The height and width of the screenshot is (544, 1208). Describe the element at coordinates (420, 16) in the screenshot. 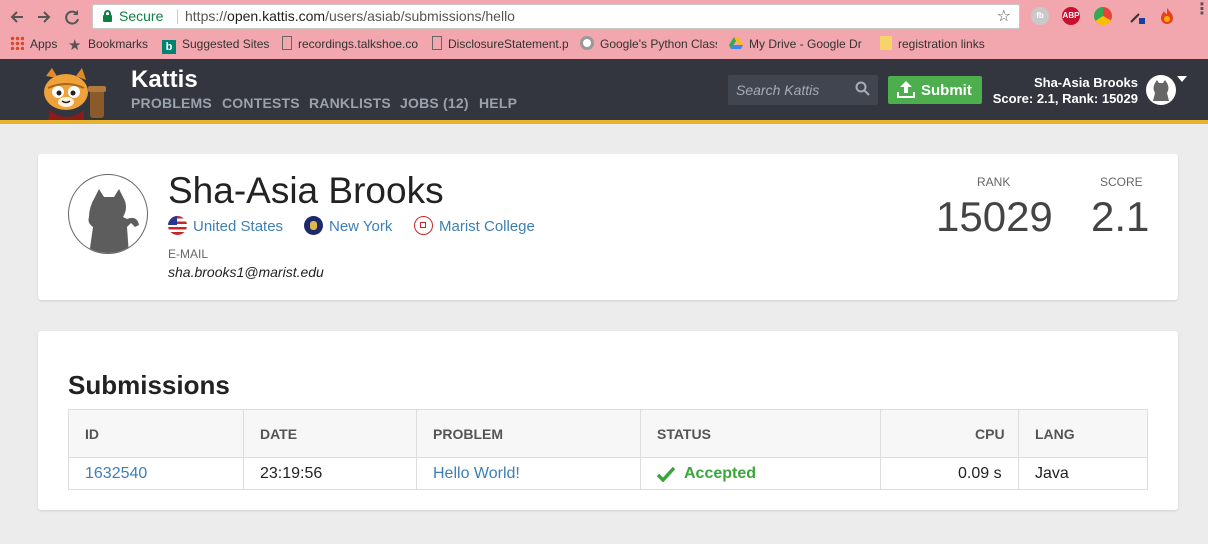

I see `url-path: /users/asiab/submissions/hello` at that location.